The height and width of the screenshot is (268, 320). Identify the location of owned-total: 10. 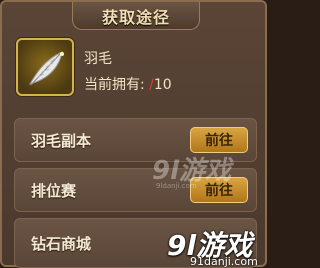
(162, 85).